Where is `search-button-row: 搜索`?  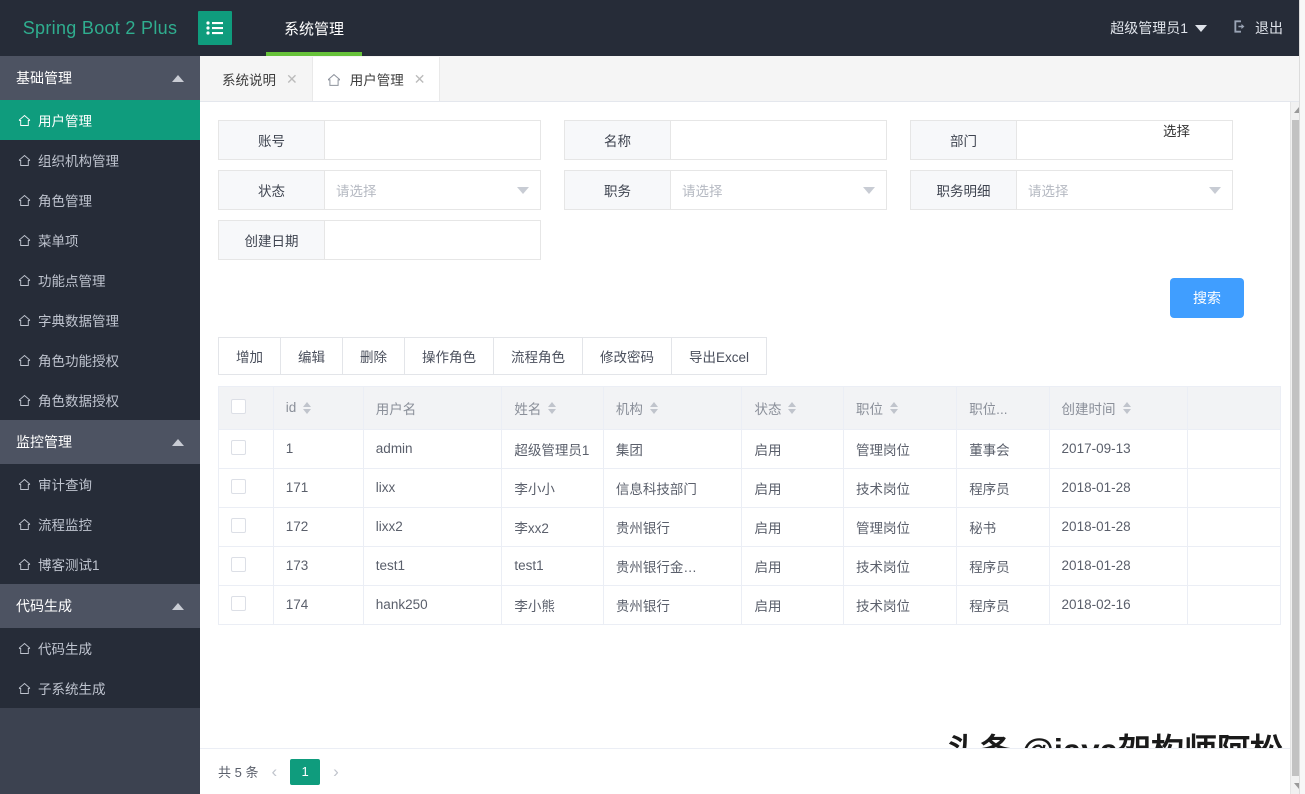 search-button-row: 搜索 is located at coordinates (749, 289).